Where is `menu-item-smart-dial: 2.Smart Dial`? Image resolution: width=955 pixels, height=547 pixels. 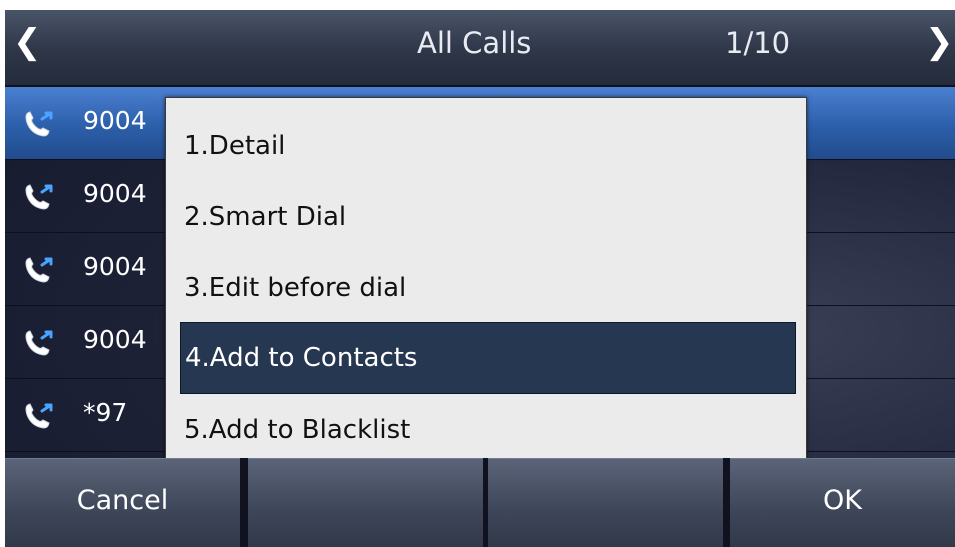 menu-item-smart-dial: 2.Smart Dial is located at coordinates (487, 217).